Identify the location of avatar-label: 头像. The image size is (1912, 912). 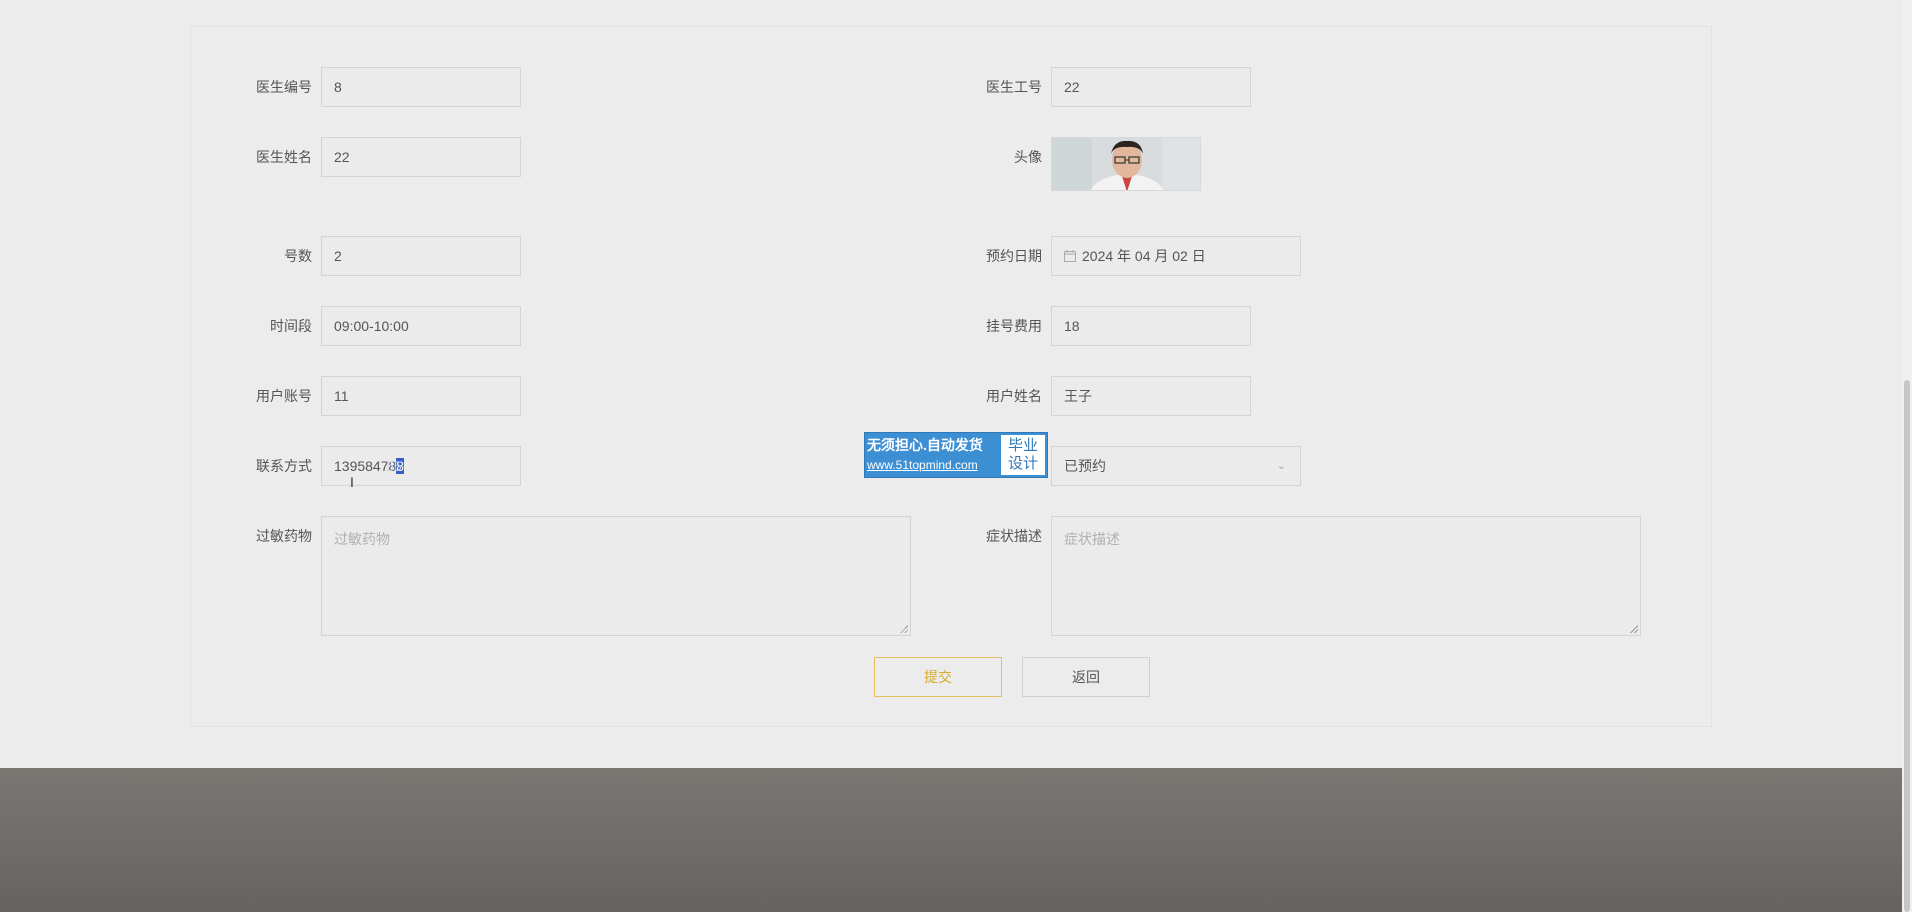
(1028, 157).